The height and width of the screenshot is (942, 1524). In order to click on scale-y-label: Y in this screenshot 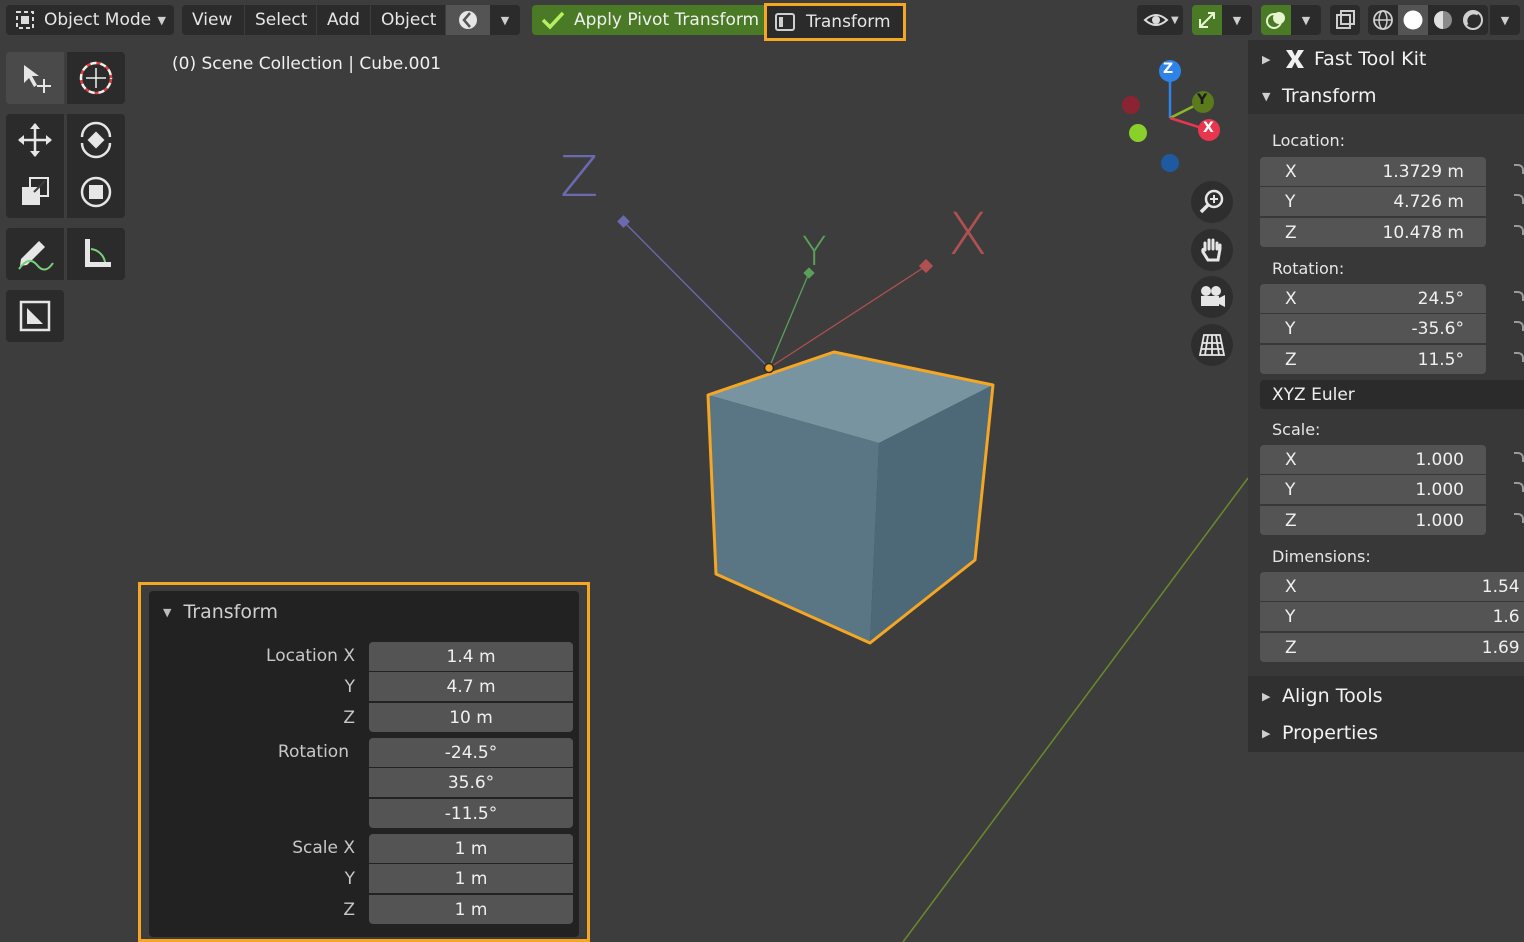, I will do `click(349, 879)`.